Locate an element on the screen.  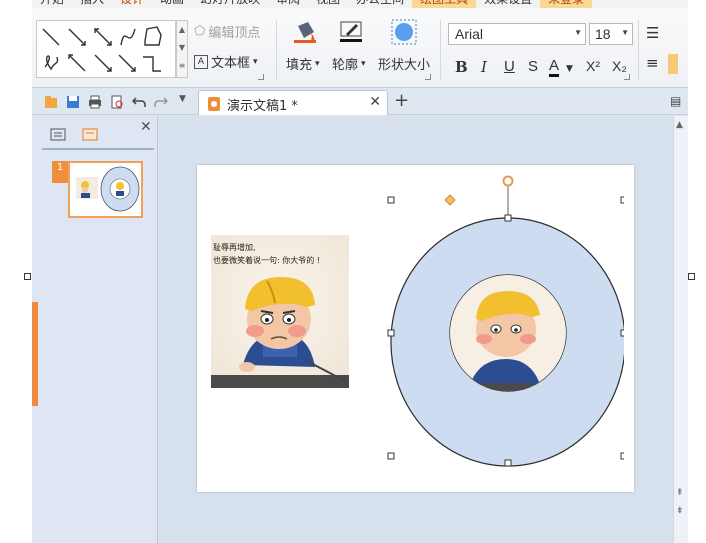
shape-gallery is located at coordinates (106, 49).